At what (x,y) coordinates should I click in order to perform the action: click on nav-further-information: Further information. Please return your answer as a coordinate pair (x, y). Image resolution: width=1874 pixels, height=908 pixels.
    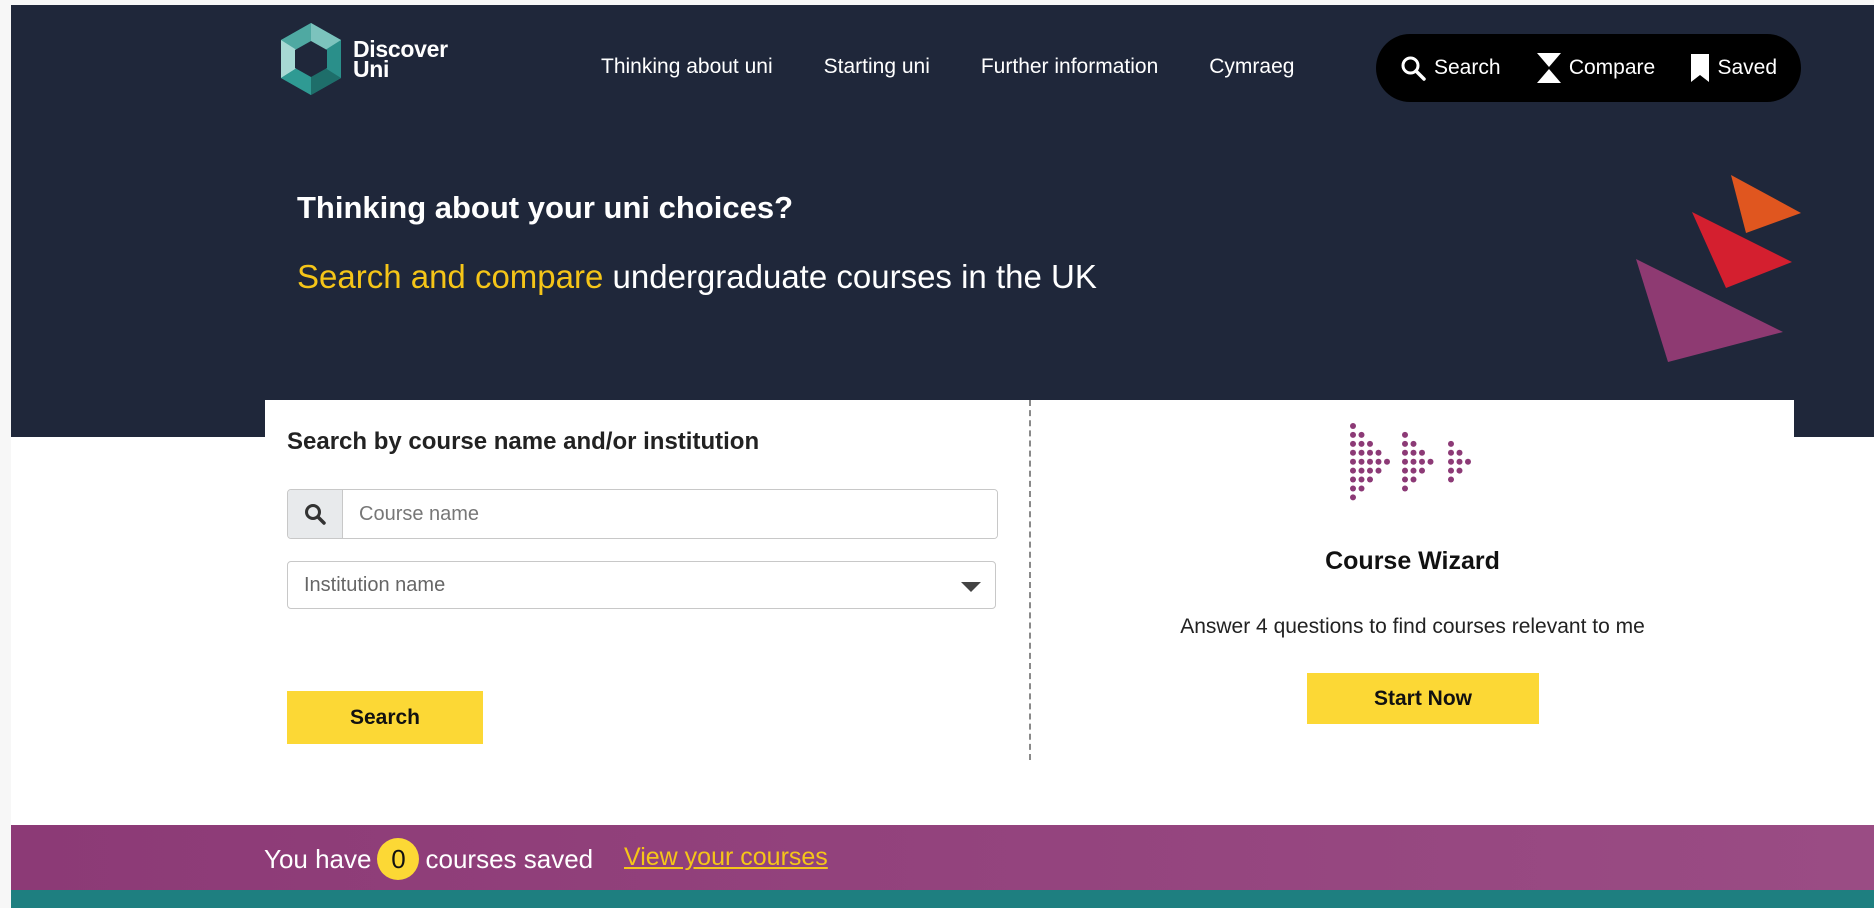
    Looking at the image, I should click on (1069, 67).